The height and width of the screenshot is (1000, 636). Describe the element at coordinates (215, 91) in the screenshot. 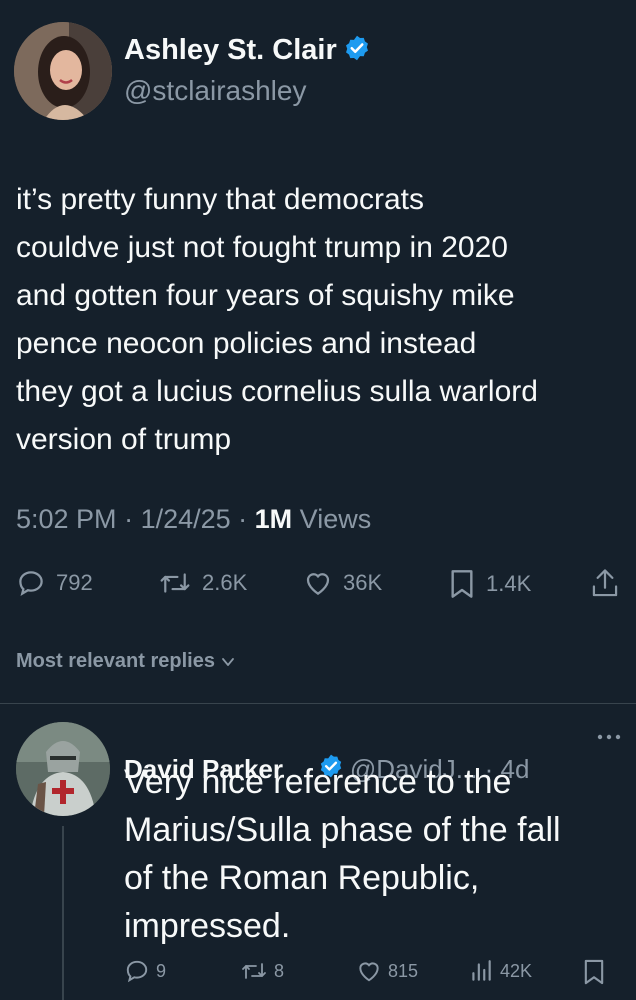

I see `author-handle: @stclairashley` at that location.